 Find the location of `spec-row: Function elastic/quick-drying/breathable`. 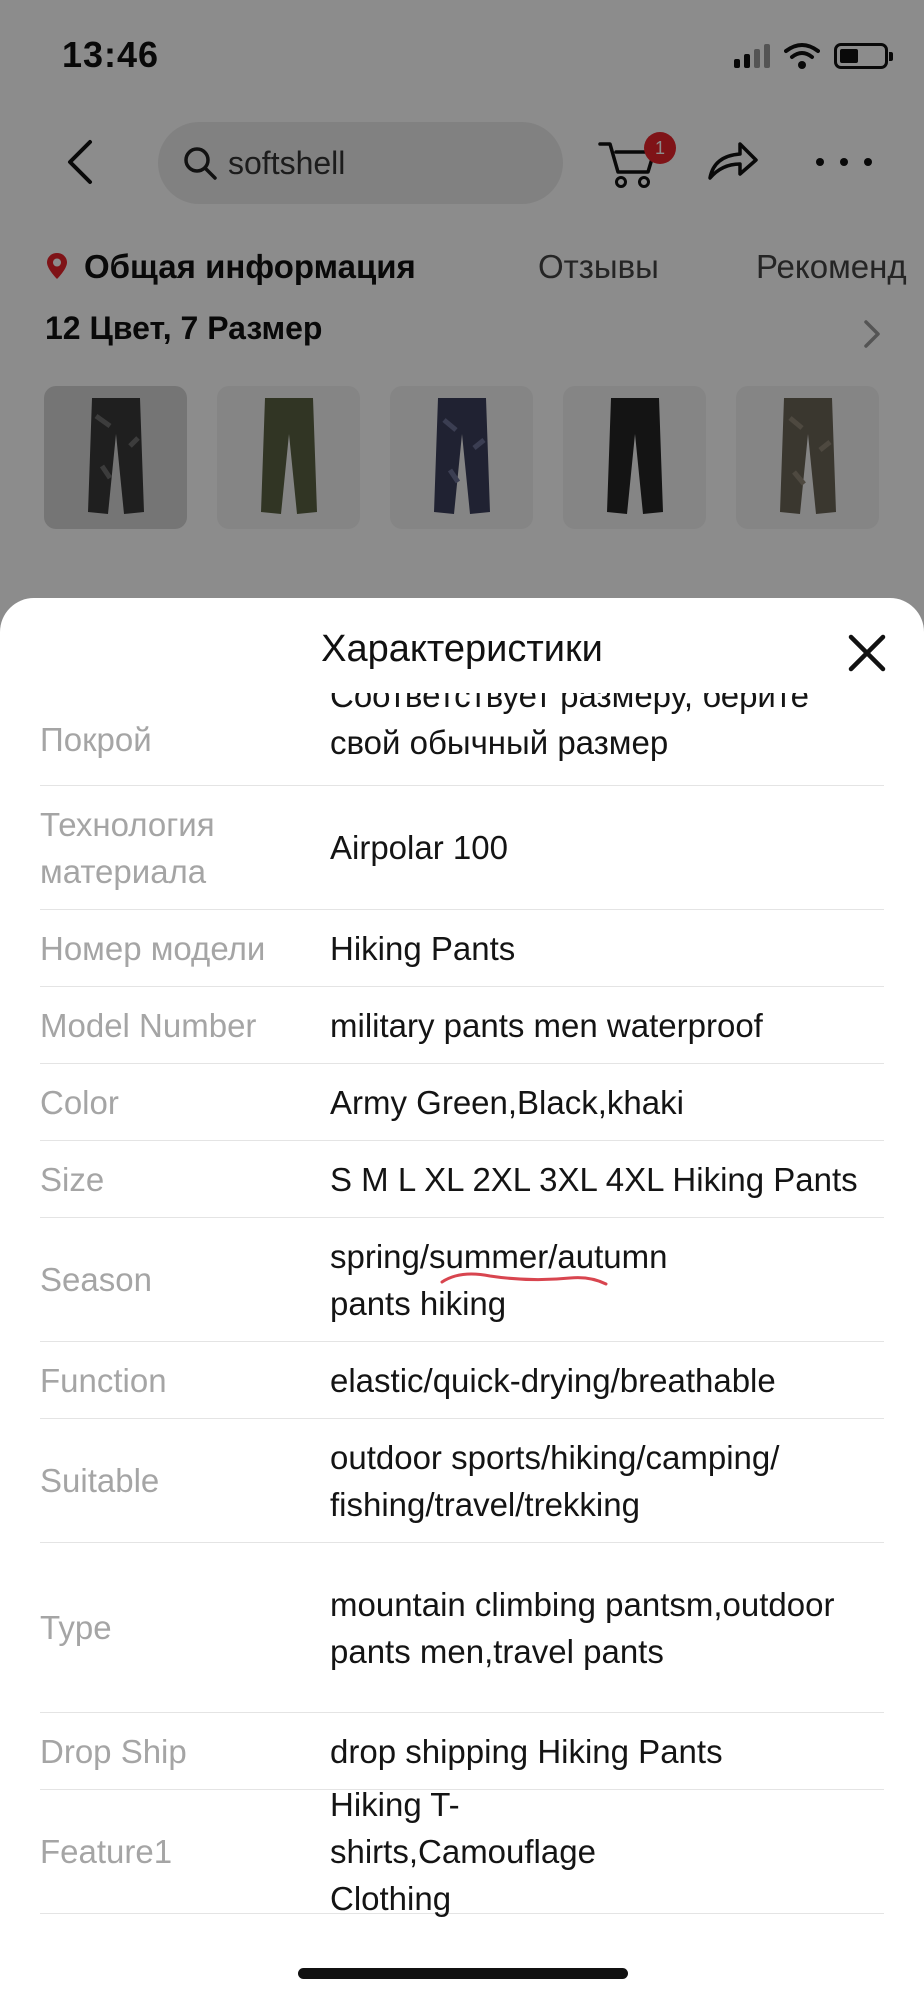

spec-row: Function elastic/quick-drying/breathable is located at coordinates (462, 1380).